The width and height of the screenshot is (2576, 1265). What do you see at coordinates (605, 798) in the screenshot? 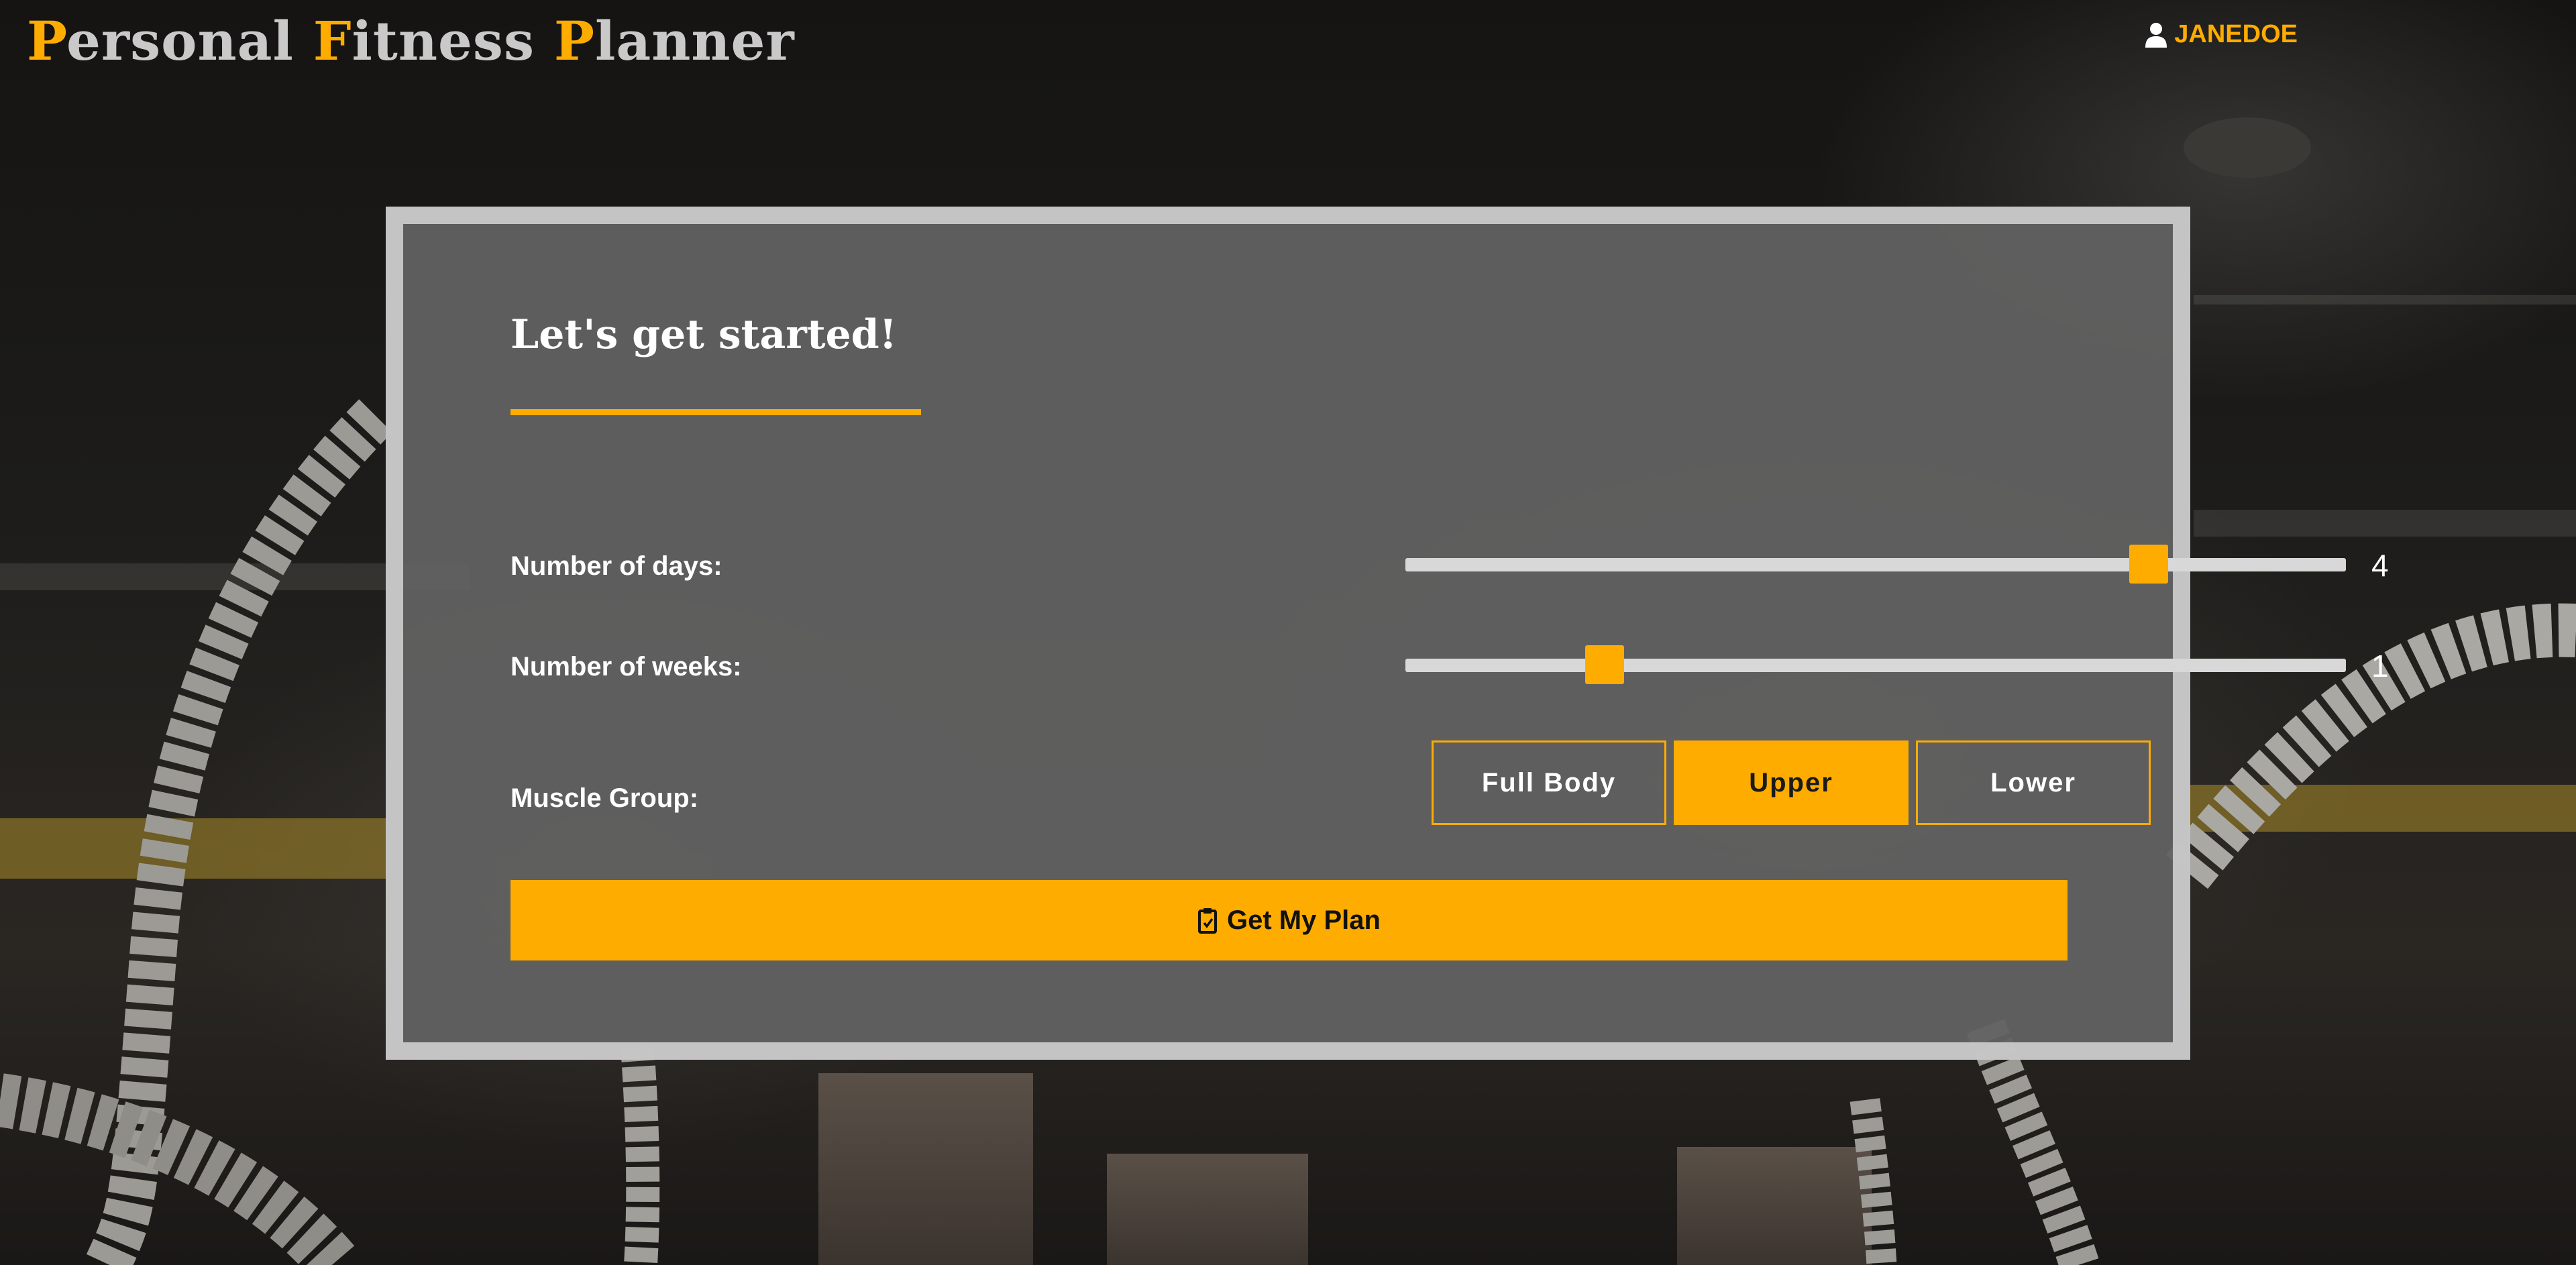
I see `muscle-group-label: Muscle Group:` at bounding box center [605, 798].